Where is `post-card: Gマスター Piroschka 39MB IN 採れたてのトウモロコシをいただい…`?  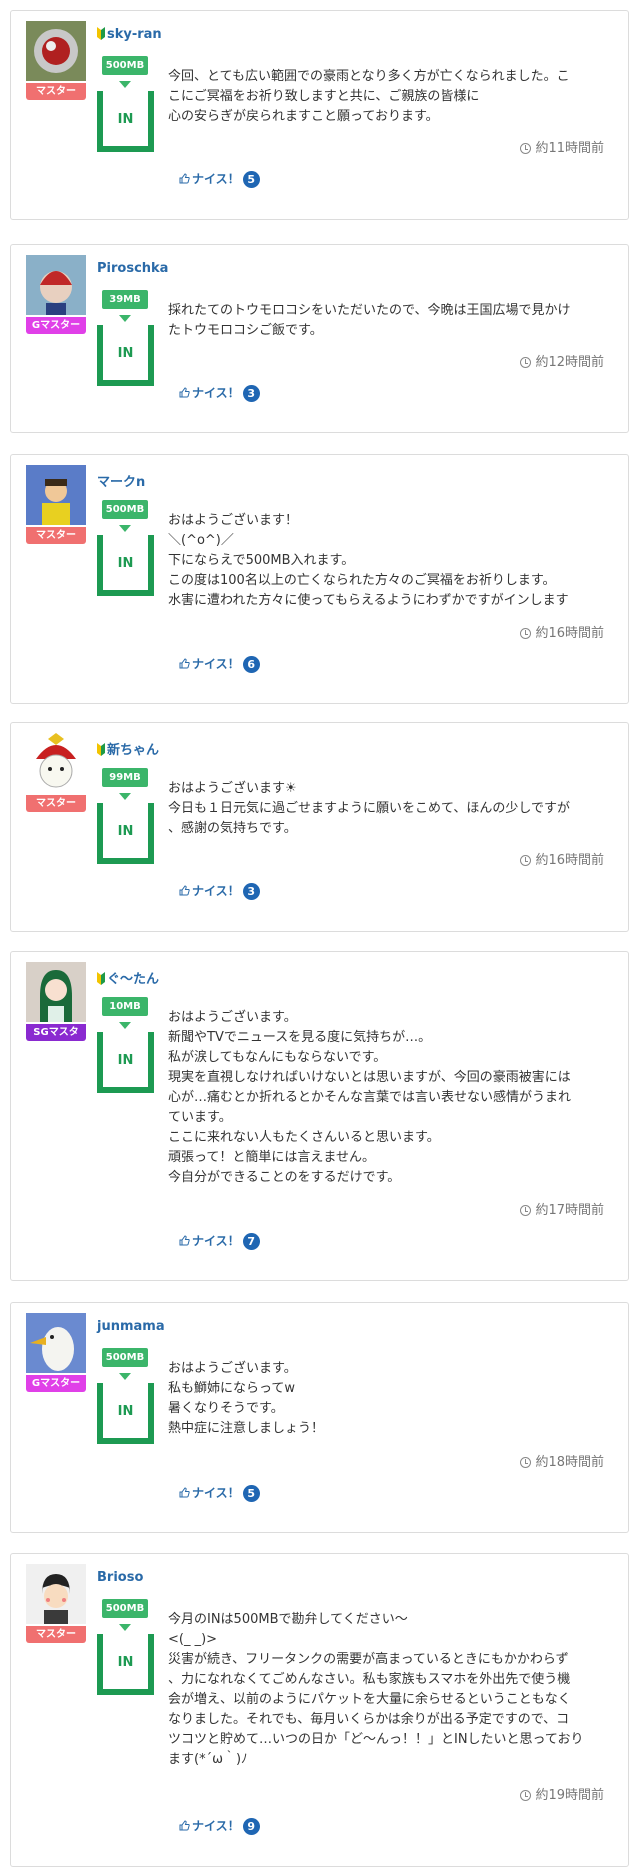
post-card: Gマスター Piroschka 39MB IN 採れたてのトウモロコシをいただい… is located at coordinates (319, 338).